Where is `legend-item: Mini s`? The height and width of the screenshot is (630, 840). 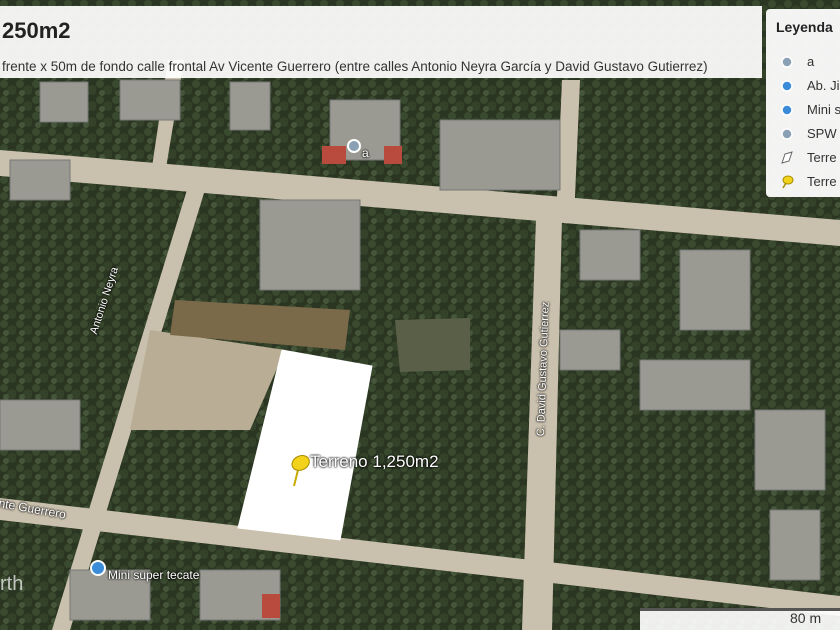 legend-item: Mini s is located at coordinates (803, 110).